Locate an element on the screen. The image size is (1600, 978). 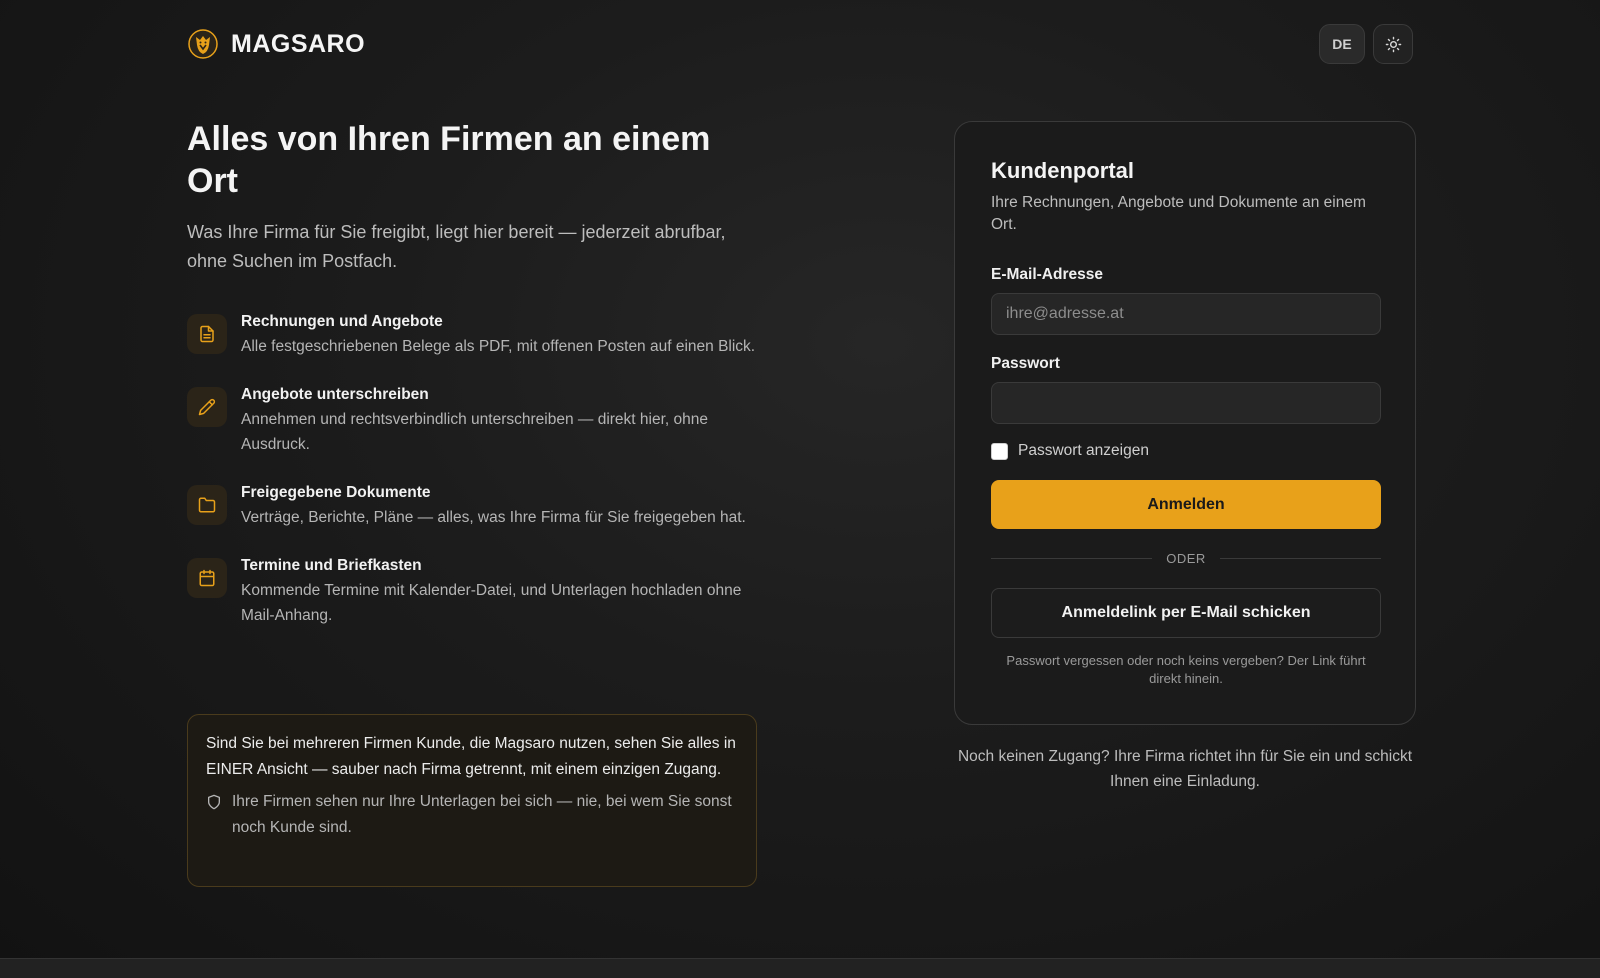
document-icon is located at coordinates (207, 334).